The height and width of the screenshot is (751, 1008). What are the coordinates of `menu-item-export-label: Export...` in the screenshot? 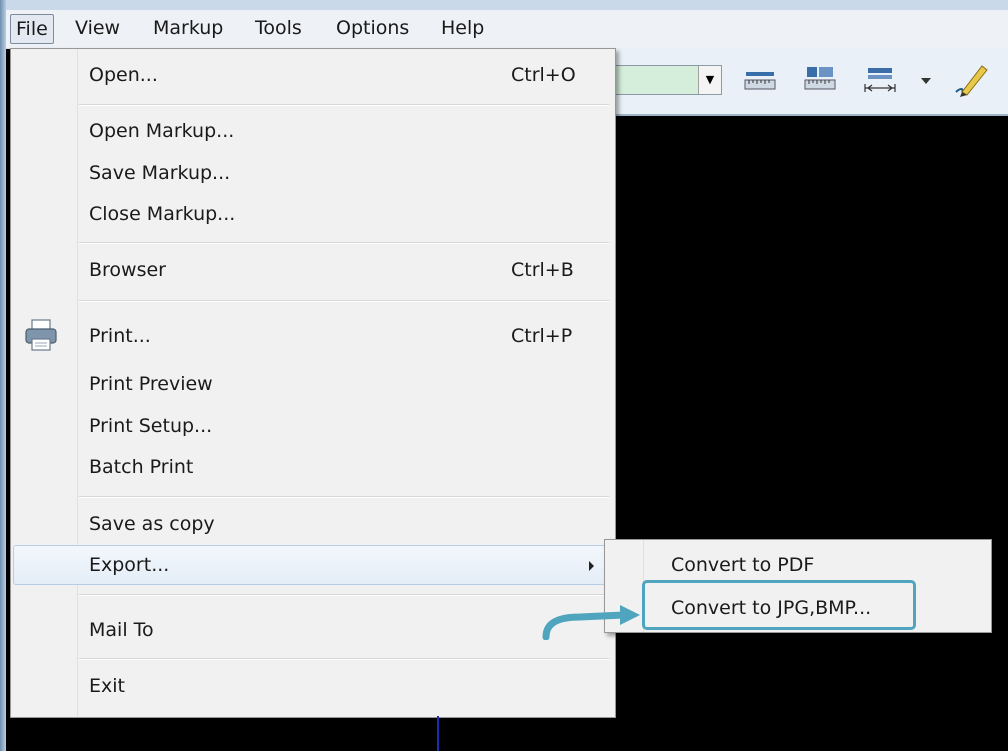 It's located at (129, 565).